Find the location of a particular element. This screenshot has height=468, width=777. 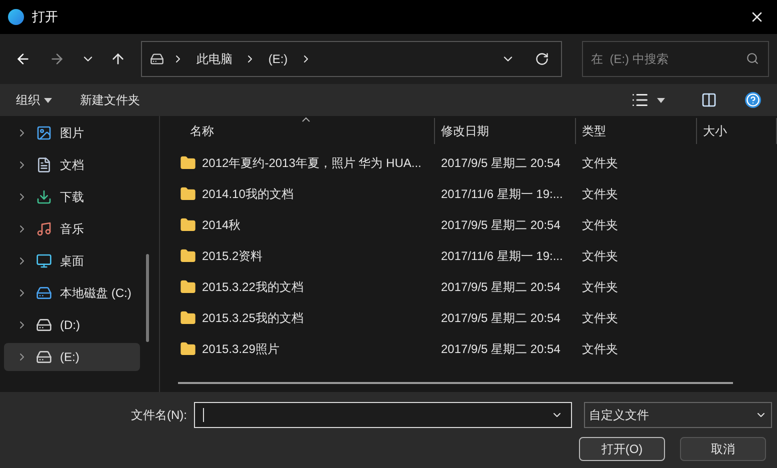

filename-label: 文件名(N): is located at coordinates (159, 415).